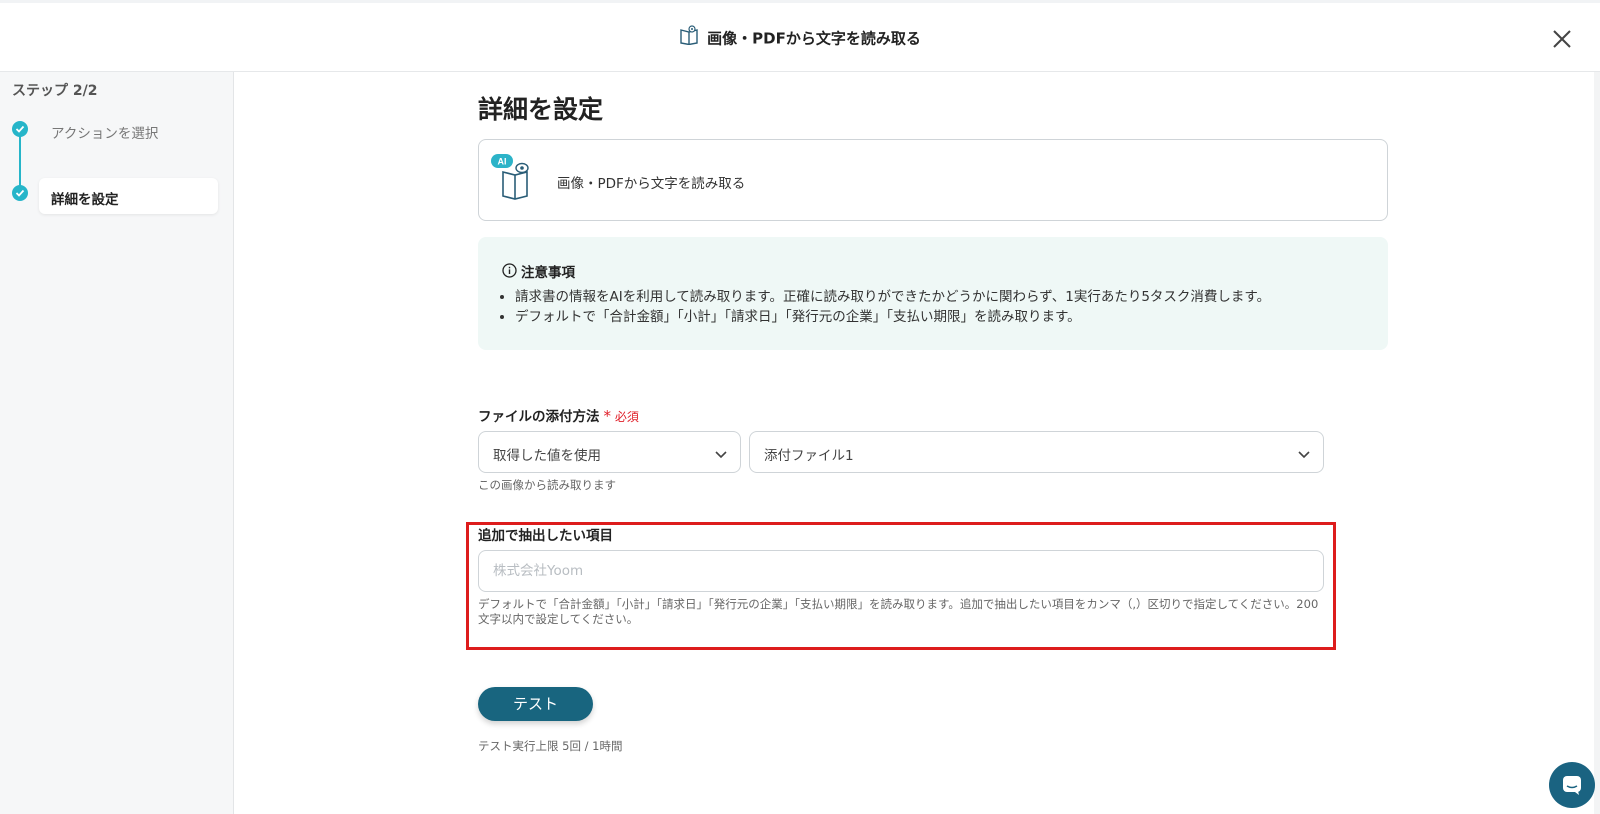  What do you see at coordinates (85, 200) in the screenshot?
I see `sidebar-step-details-label: 詳細を設定` at bounding box center [85, 200].